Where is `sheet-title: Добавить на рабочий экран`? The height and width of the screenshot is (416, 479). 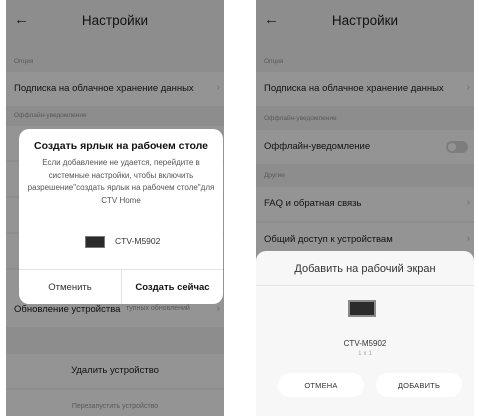
sheet-title: Добавить на рабочий экран is located at coordinates (365, 269).